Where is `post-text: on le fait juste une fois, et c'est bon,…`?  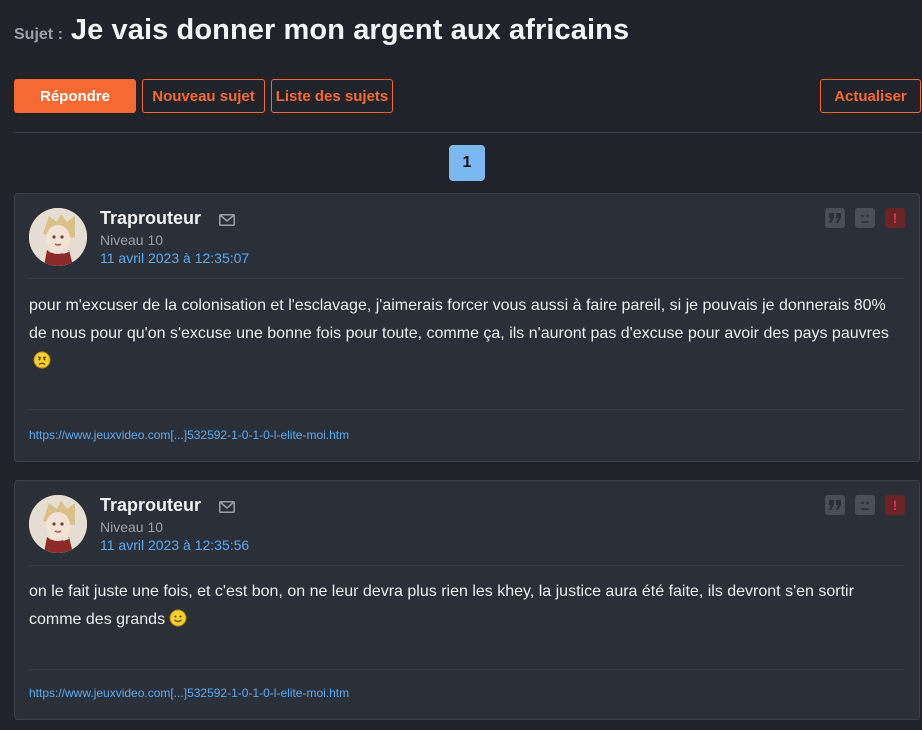 post-text: on le fait juste une fois, et c'est bon,… is located at coordinates (441, 605).